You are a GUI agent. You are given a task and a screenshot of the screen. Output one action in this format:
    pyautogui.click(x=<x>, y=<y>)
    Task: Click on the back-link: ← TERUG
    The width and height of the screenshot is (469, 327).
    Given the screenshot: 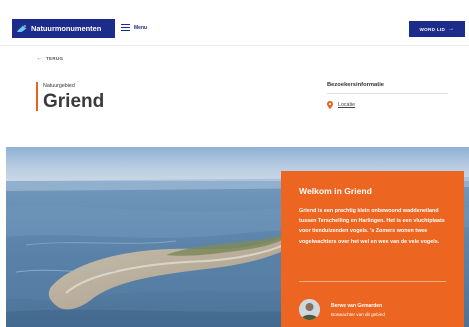 What is the action you would take?
    pyautogui.click(x=49, y=58)
    